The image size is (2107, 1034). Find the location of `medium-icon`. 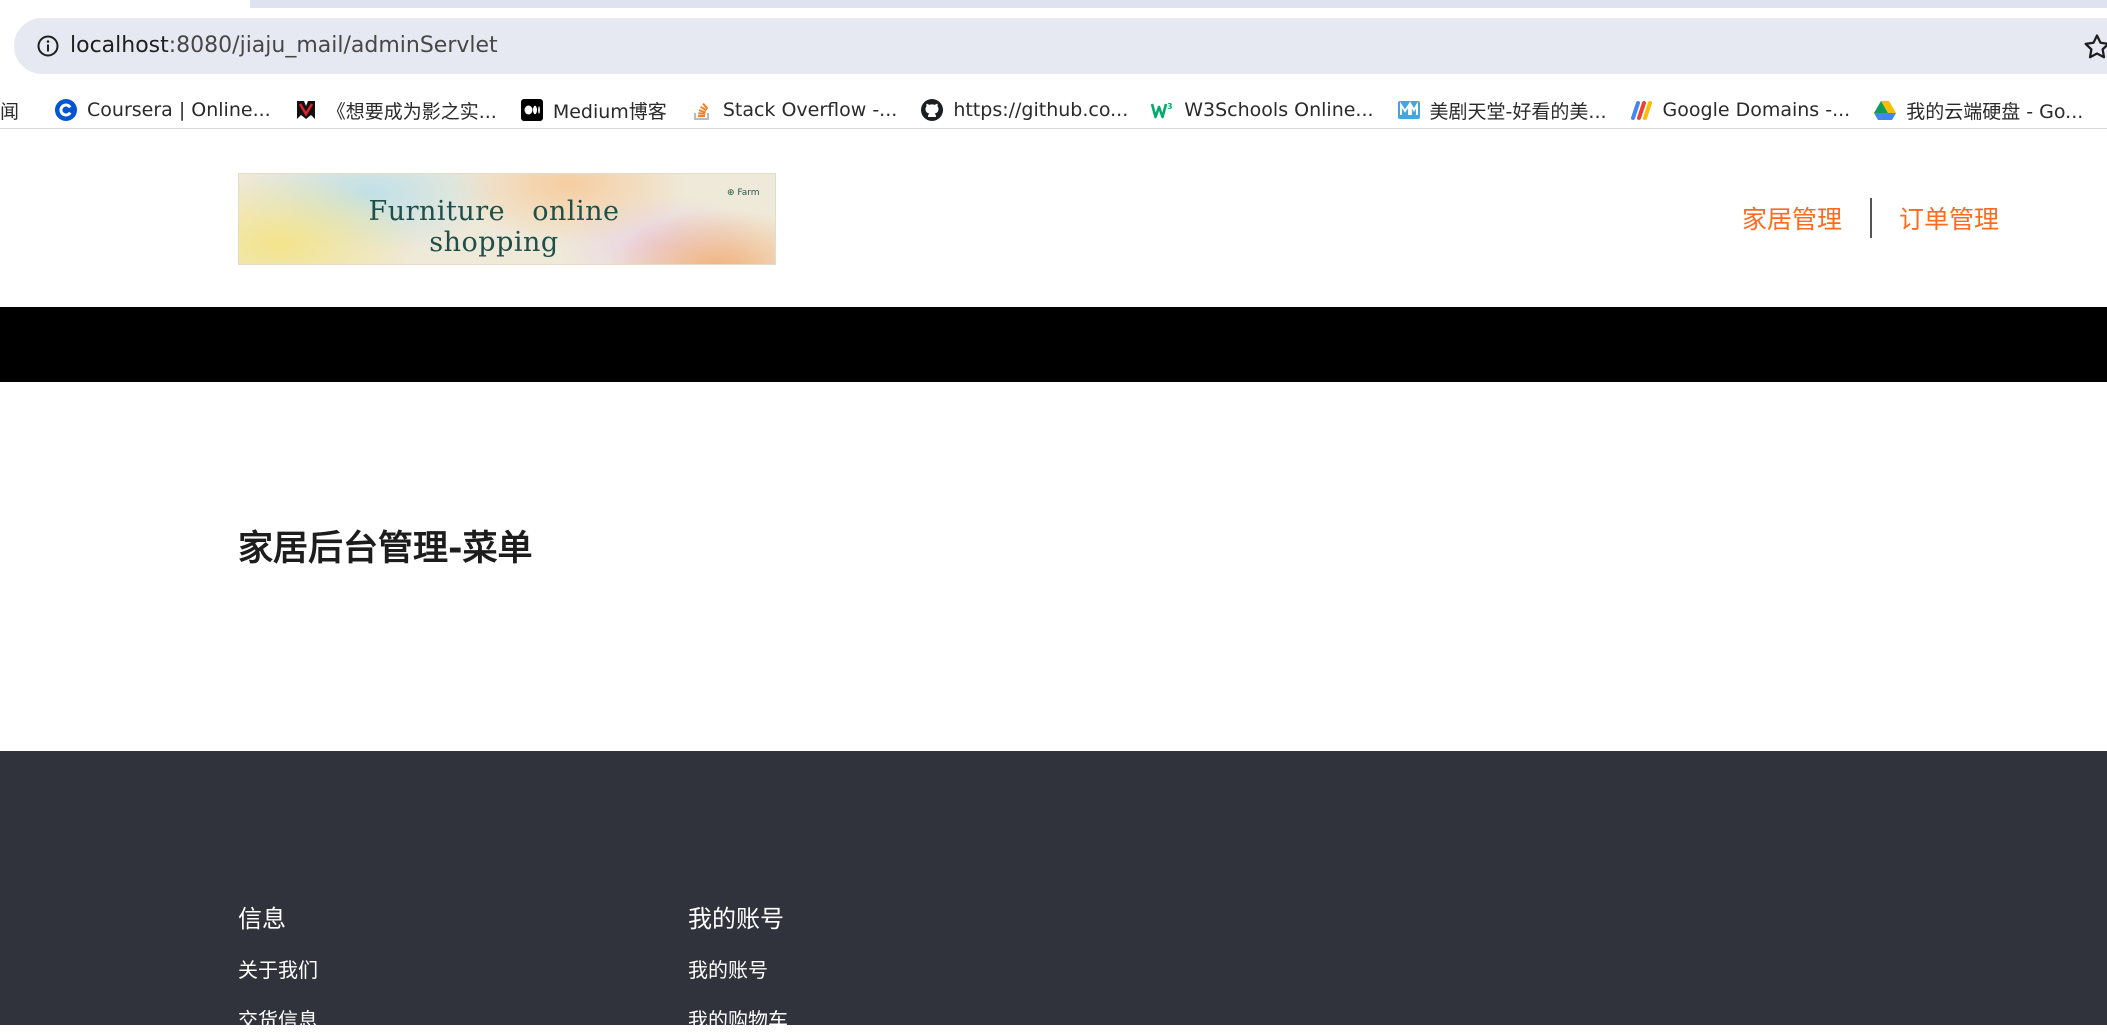

medium-icon is located at coordinates (532, 110).